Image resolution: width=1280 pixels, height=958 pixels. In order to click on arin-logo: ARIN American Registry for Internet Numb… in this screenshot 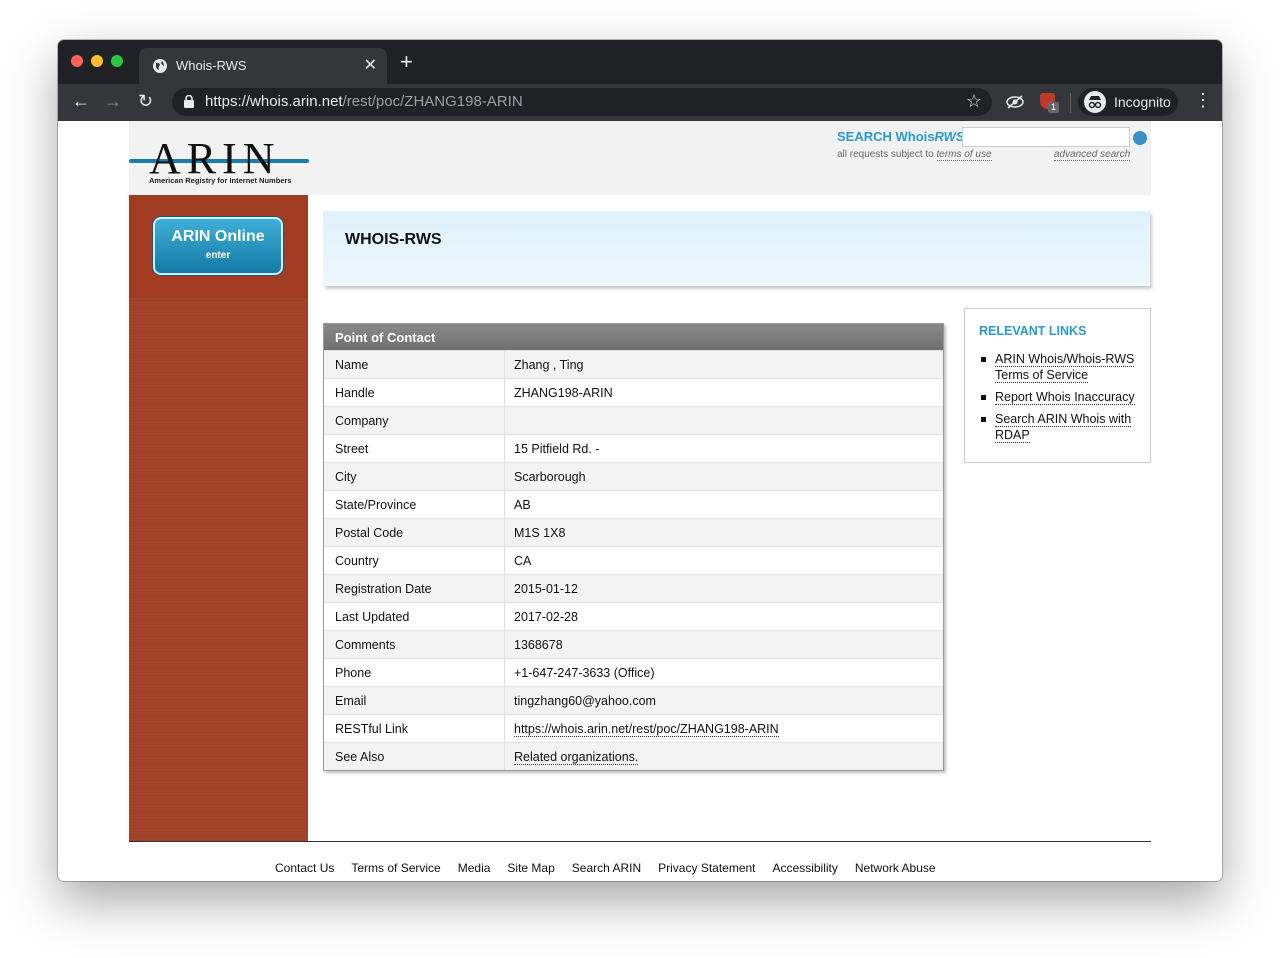, I will do `click(219, 160)`.